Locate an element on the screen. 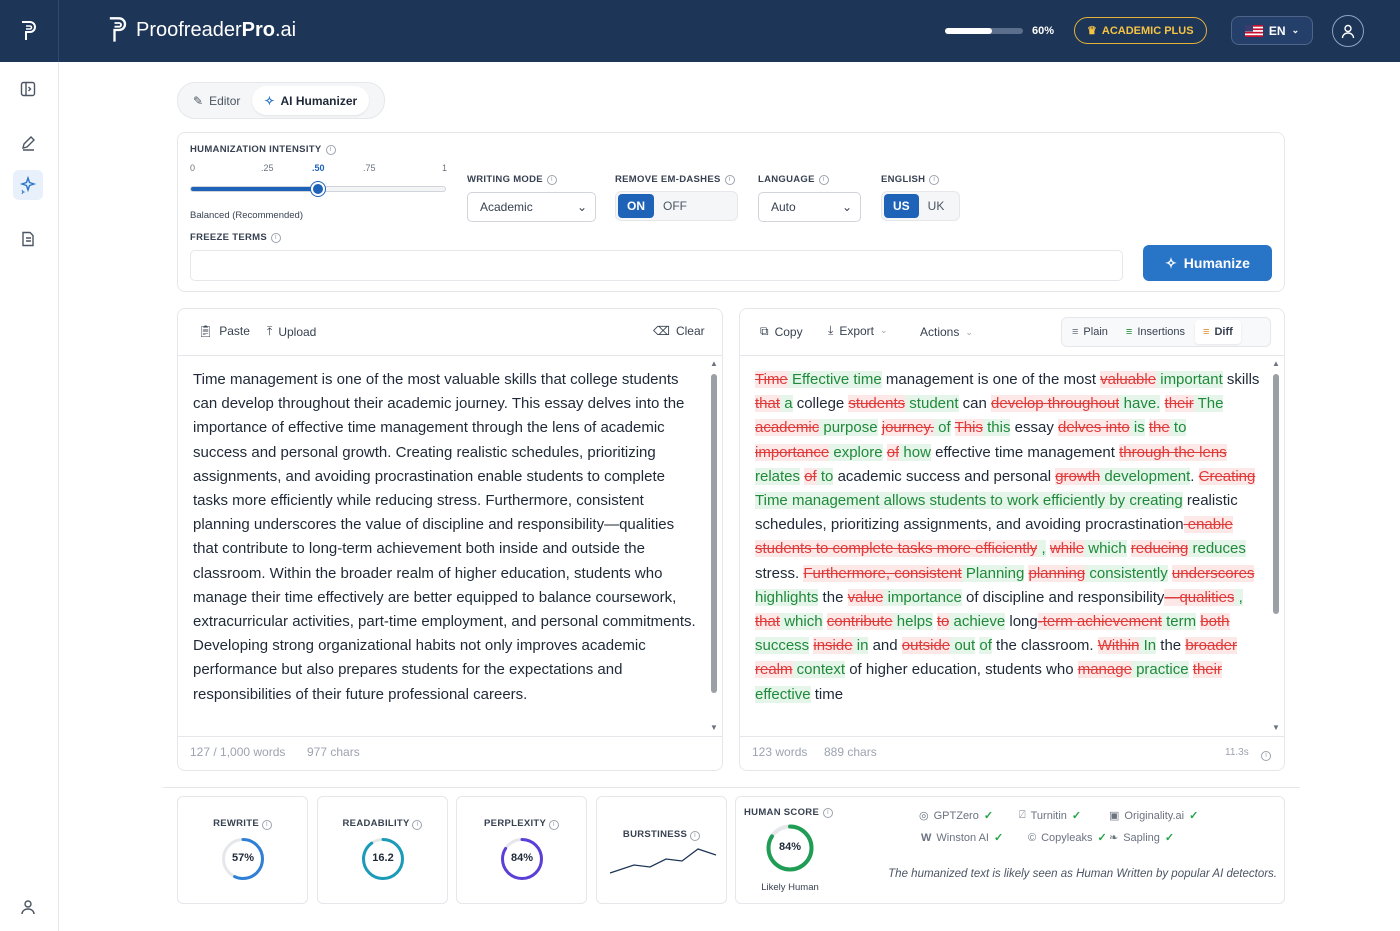 The image size is (1400, 931). em-dash-on: ON is located at coordinates (636, 206).